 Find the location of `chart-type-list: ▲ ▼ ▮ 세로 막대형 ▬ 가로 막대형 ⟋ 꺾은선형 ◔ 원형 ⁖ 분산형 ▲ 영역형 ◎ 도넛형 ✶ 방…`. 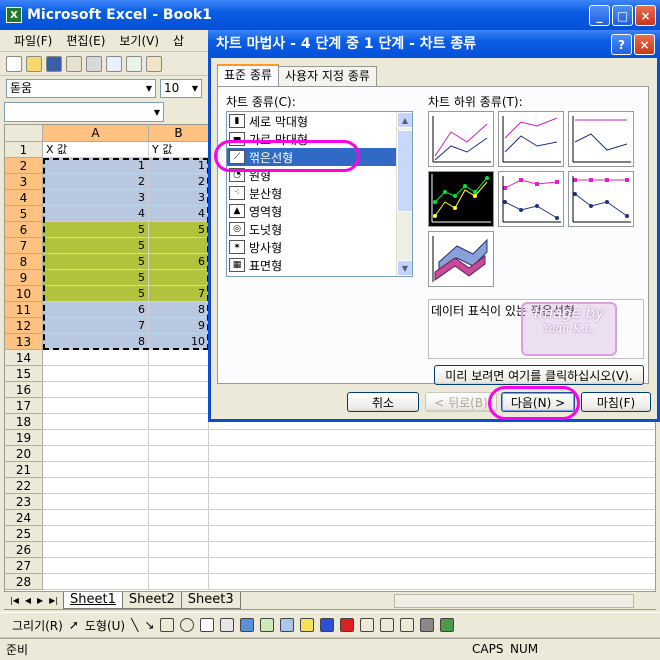

chart-type-list: ▲ ▼ ▮ 세로 막대형 ▬ 가로 막대형 ⟋ 꺾은선형 ◔ 원형 ⁖ 분산형 ▲ 영역형 ◎ 도넛형 ✶ 방… is located at coordinates (319, 194).